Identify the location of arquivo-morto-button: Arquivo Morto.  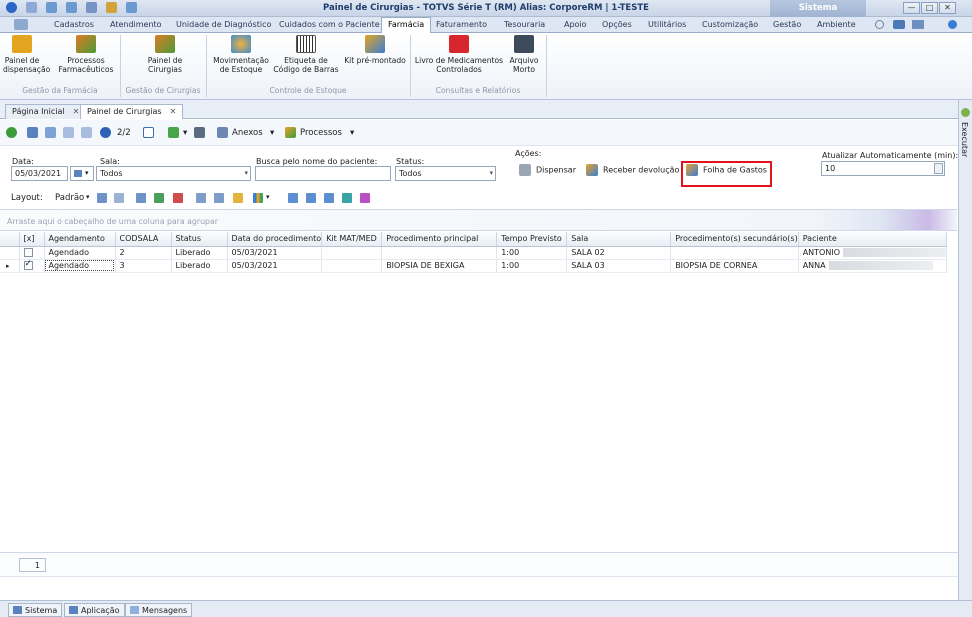
(524, 54).